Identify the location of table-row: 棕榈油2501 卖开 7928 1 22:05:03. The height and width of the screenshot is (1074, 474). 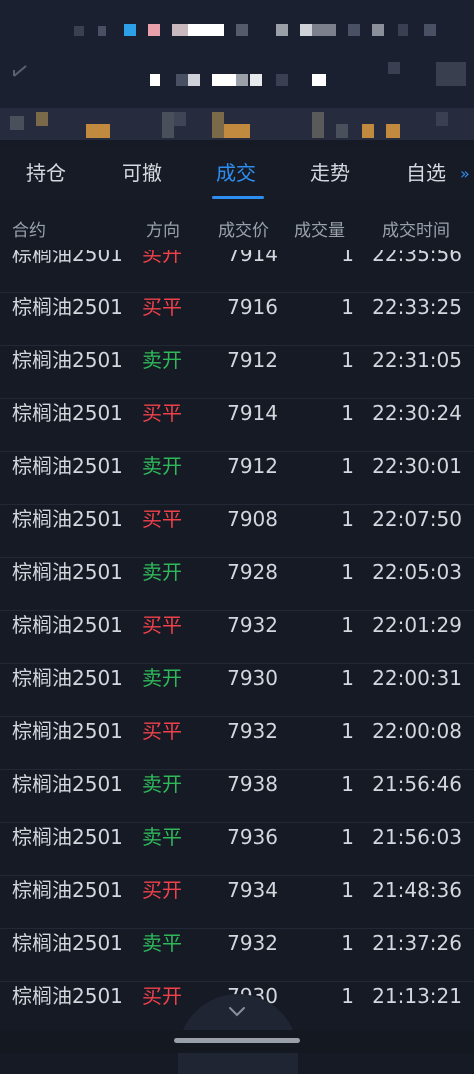
(237, 584).